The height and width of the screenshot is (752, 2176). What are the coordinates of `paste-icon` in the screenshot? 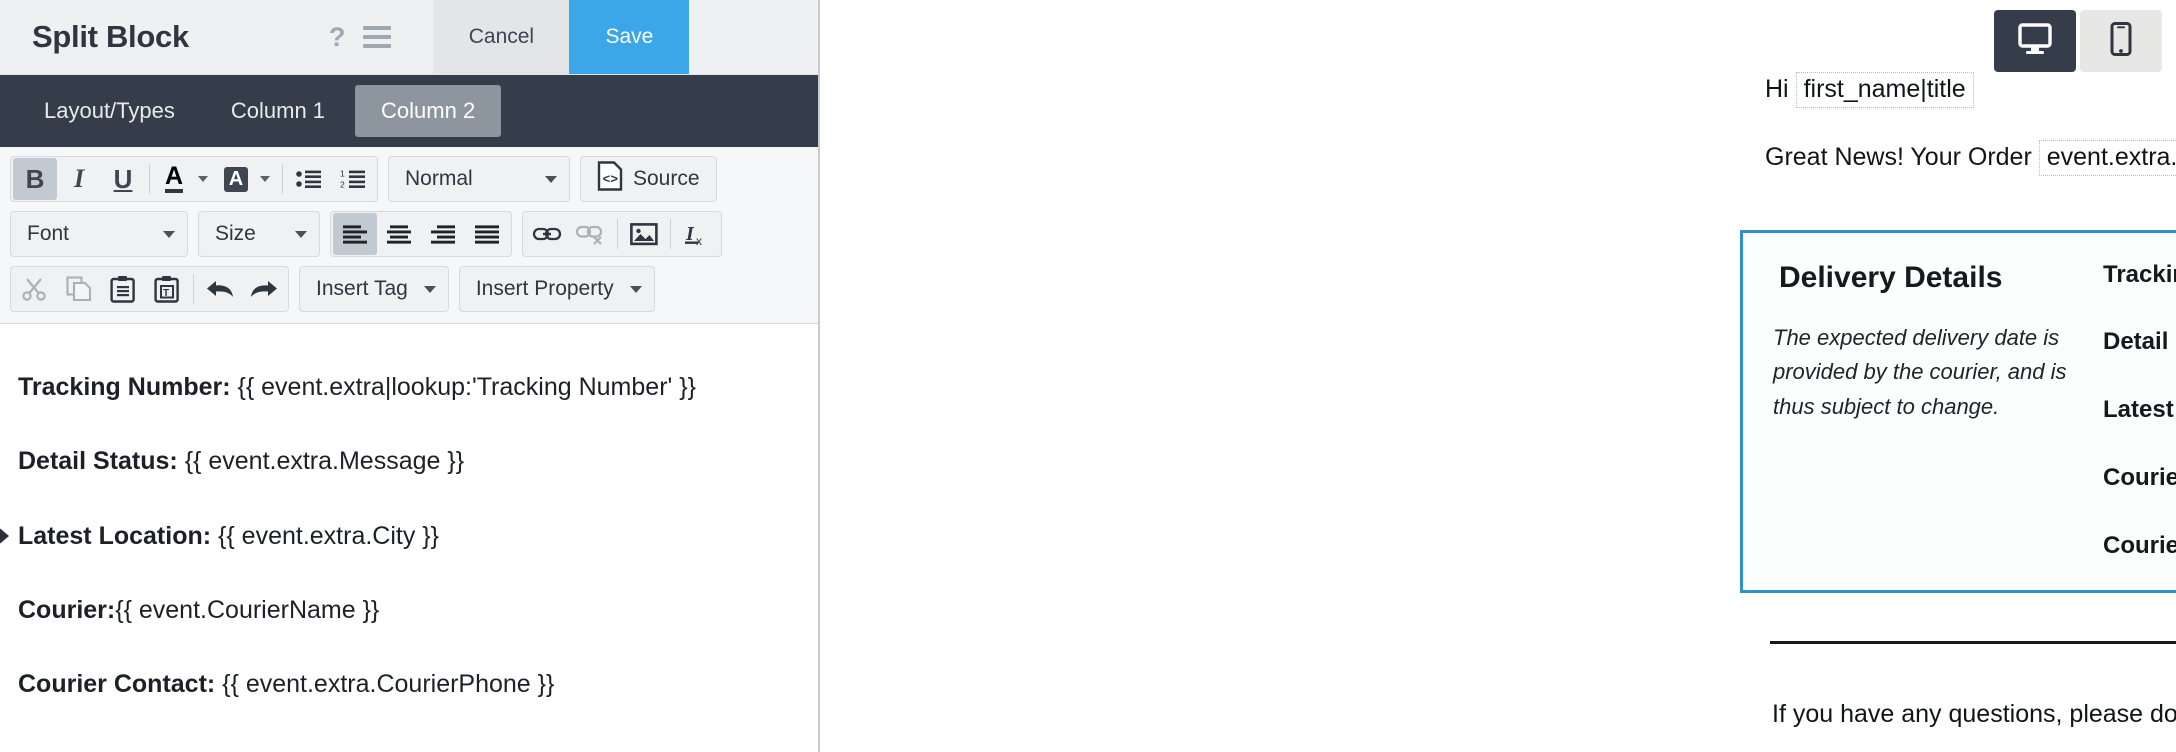 It's located at (123, 289).